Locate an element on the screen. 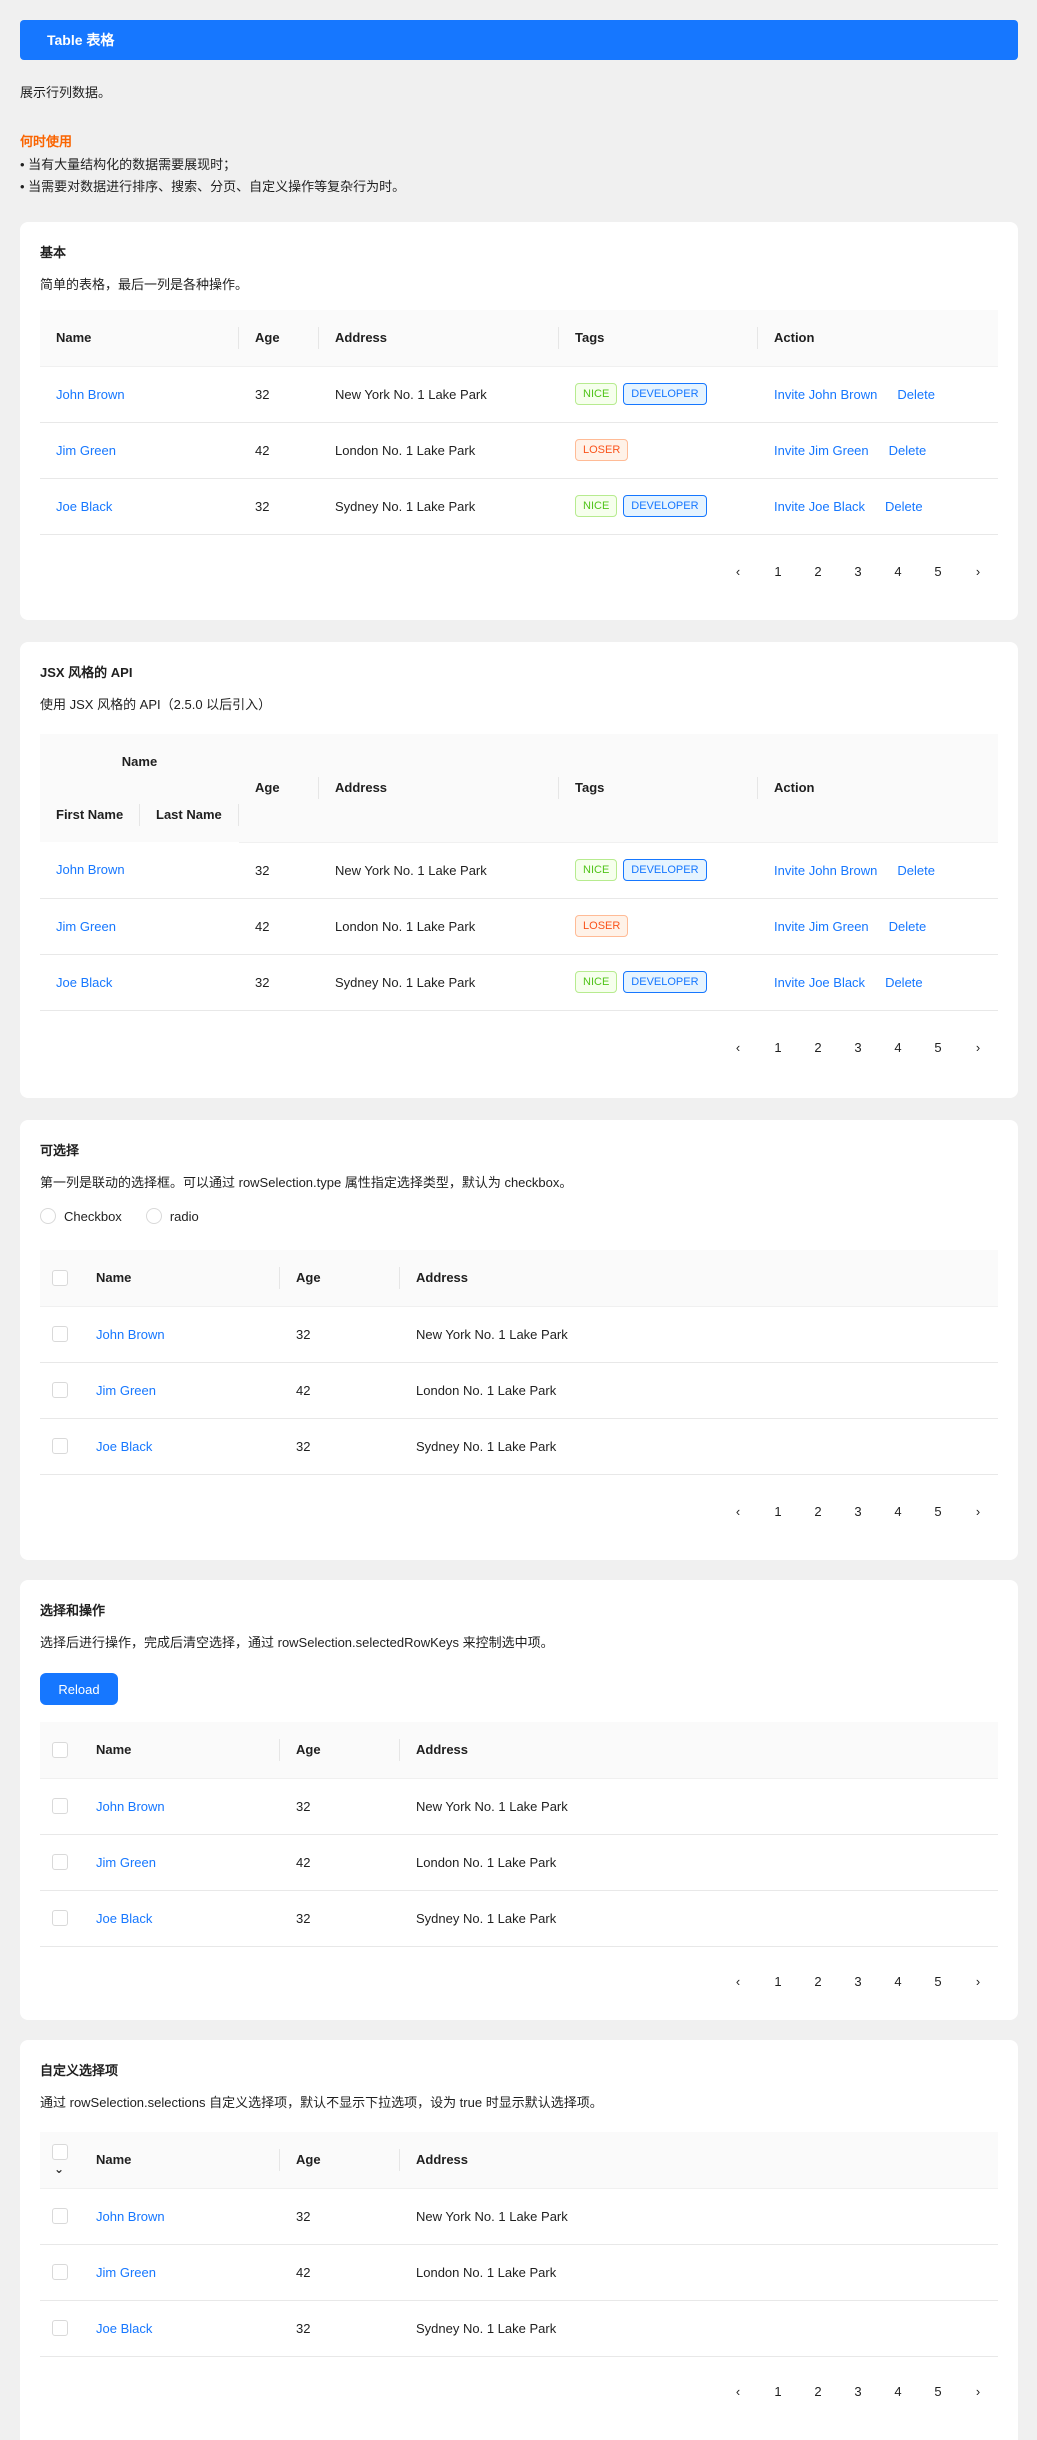 The height and width of the screenshot is (2440, 1037). table-header-row: Name Age Address is located at coordinates (519, 1750).